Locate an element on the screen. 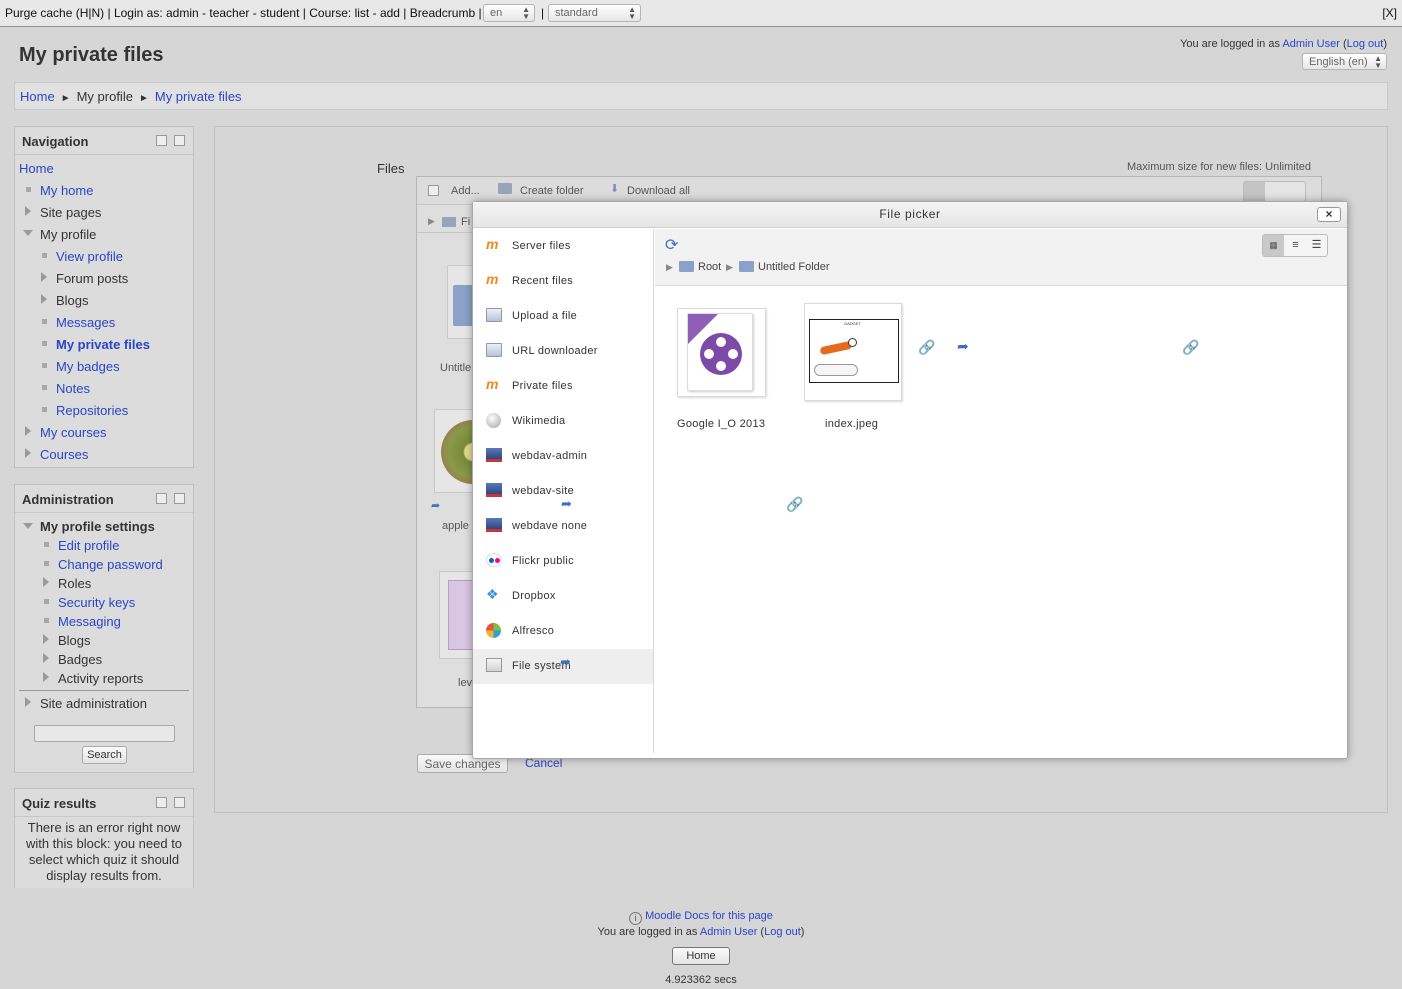 The image size is (1402, 989). refresh-icon: ⟳ is located at coordinates (671, 245).